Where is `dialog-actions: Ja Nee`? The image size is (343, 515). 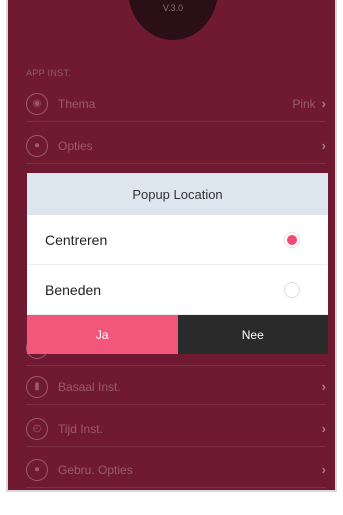 dialog-actions: Ja Nee is located at coordinates (177, 334).